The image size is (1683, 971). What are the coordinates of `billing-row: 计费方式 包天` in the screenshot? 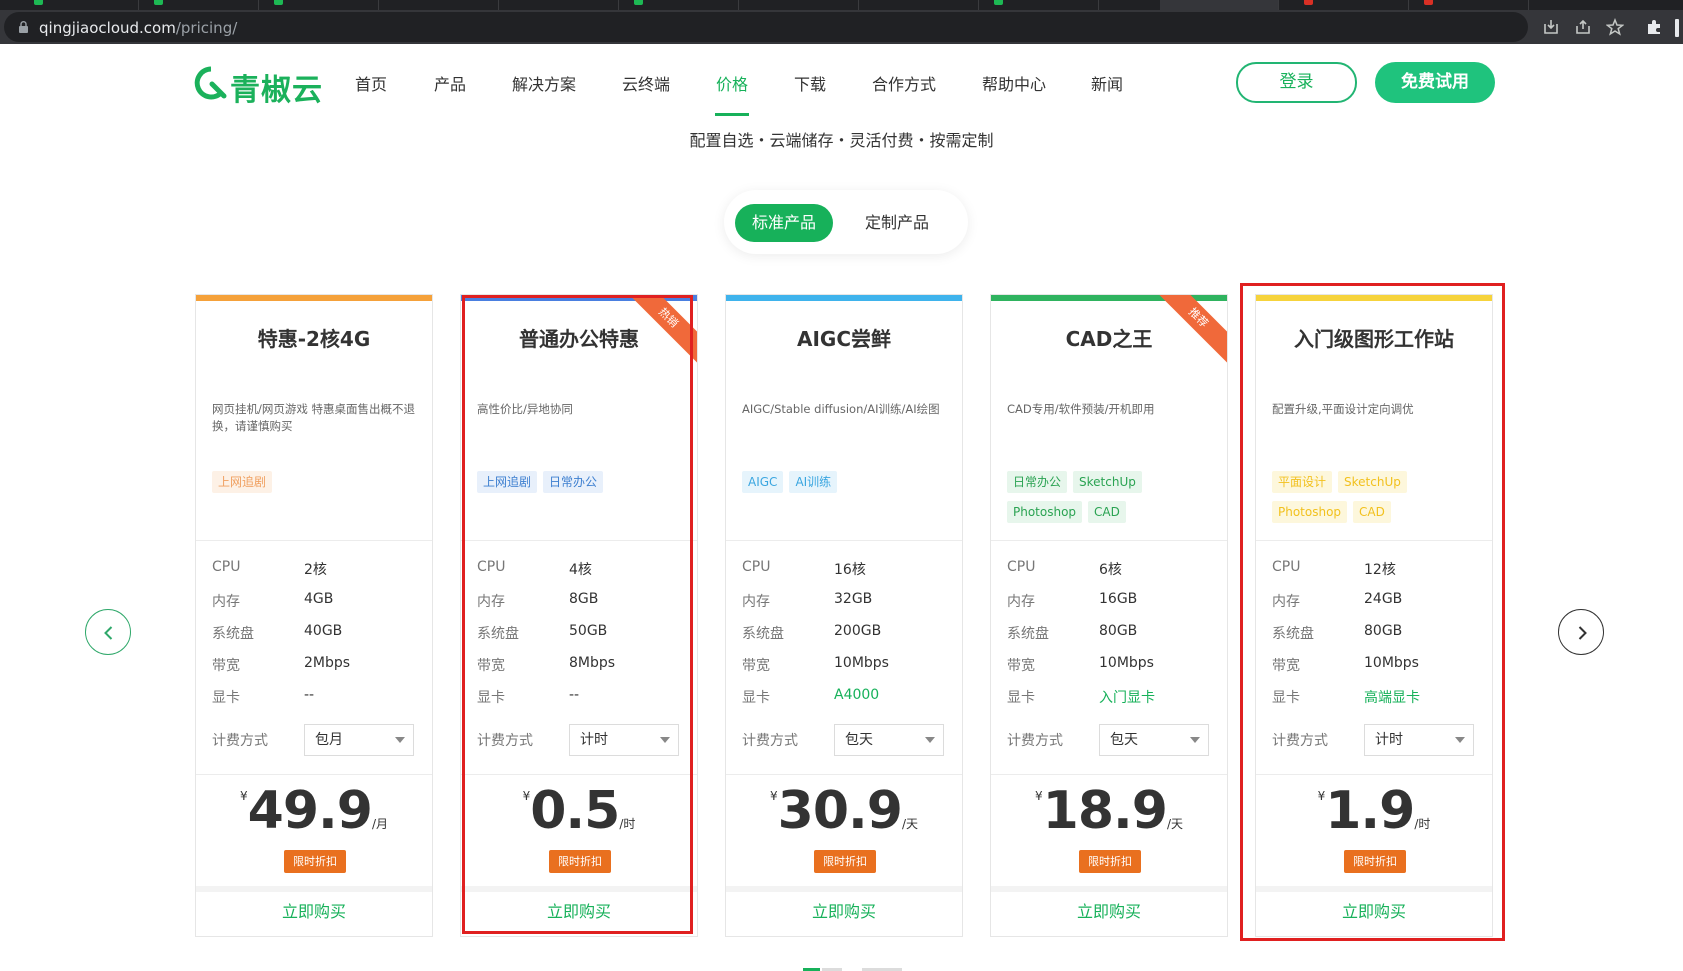 It's located at (847, 740).